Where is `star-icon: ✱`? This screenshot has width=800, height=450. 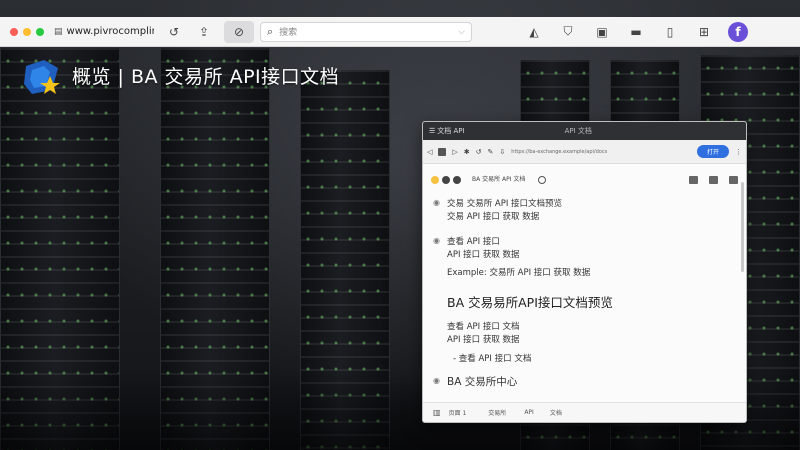
star-icon: ✱ is located at coordinates (467, 152).